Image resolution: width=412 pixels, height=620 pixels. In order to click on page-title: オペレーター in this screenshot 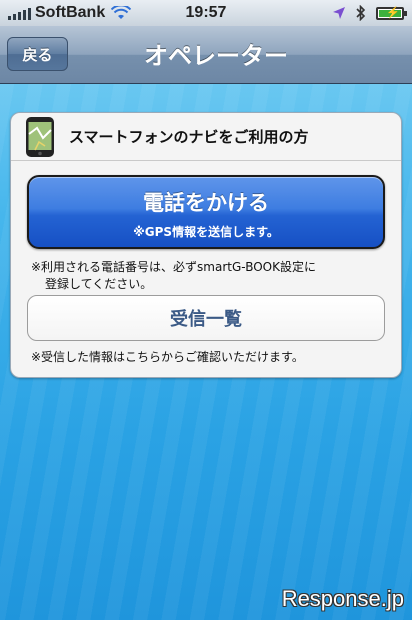, I will do `click(216, 56)`.